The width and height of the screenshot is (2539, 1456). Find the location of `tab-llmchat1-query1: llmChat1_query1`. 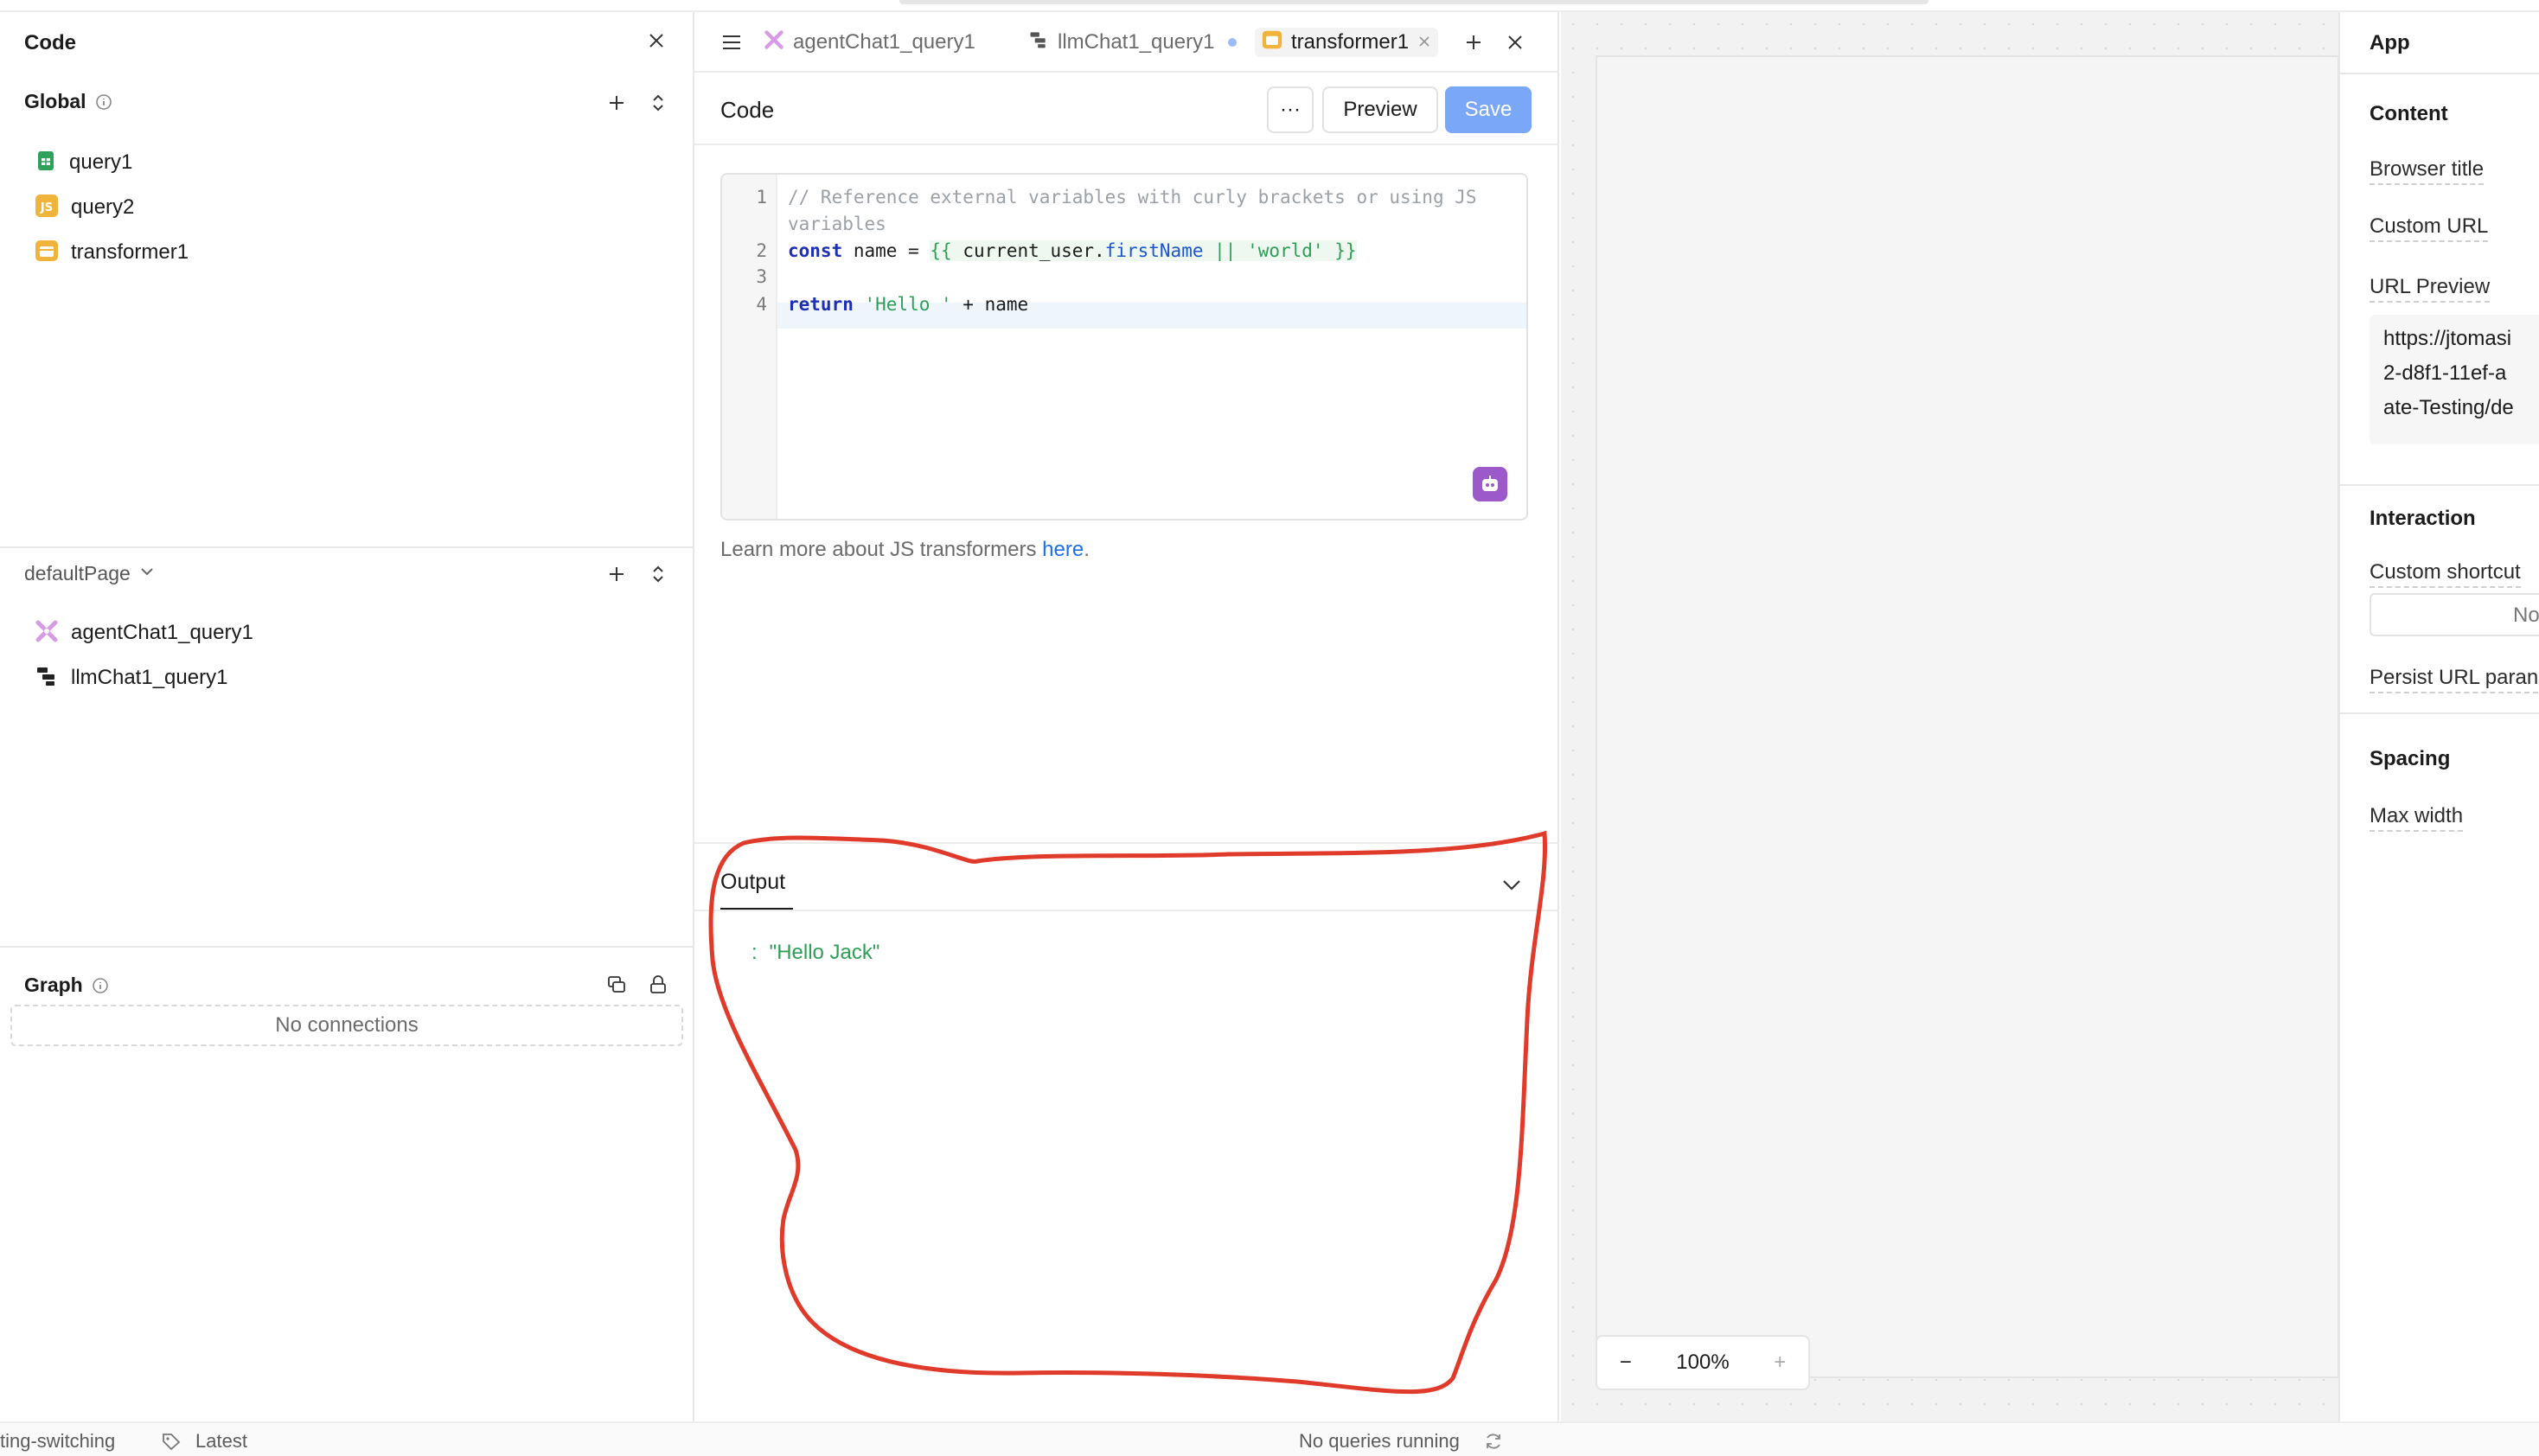

tab-llmchat1-query1: llmChat1_query1 is located at coordinates (1133, 43).